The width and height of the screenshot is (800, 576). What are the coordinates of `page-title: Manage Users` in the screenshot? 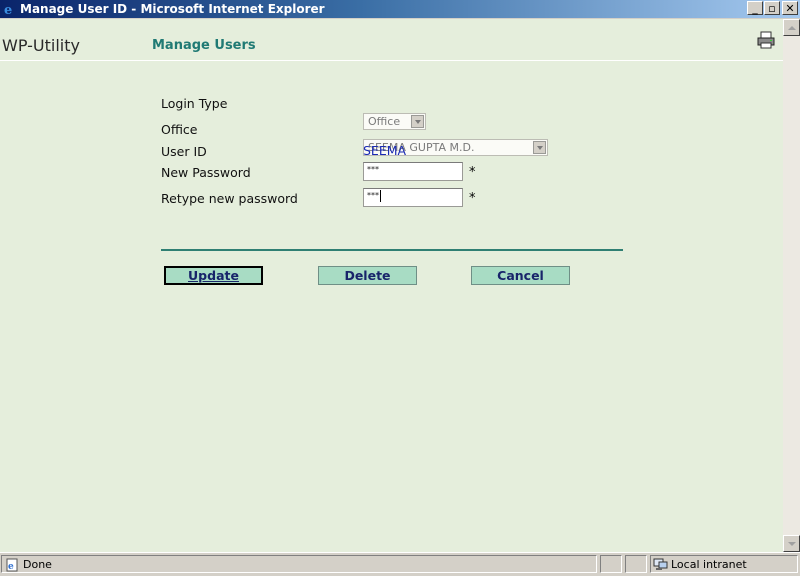 It's located at (204, 45).